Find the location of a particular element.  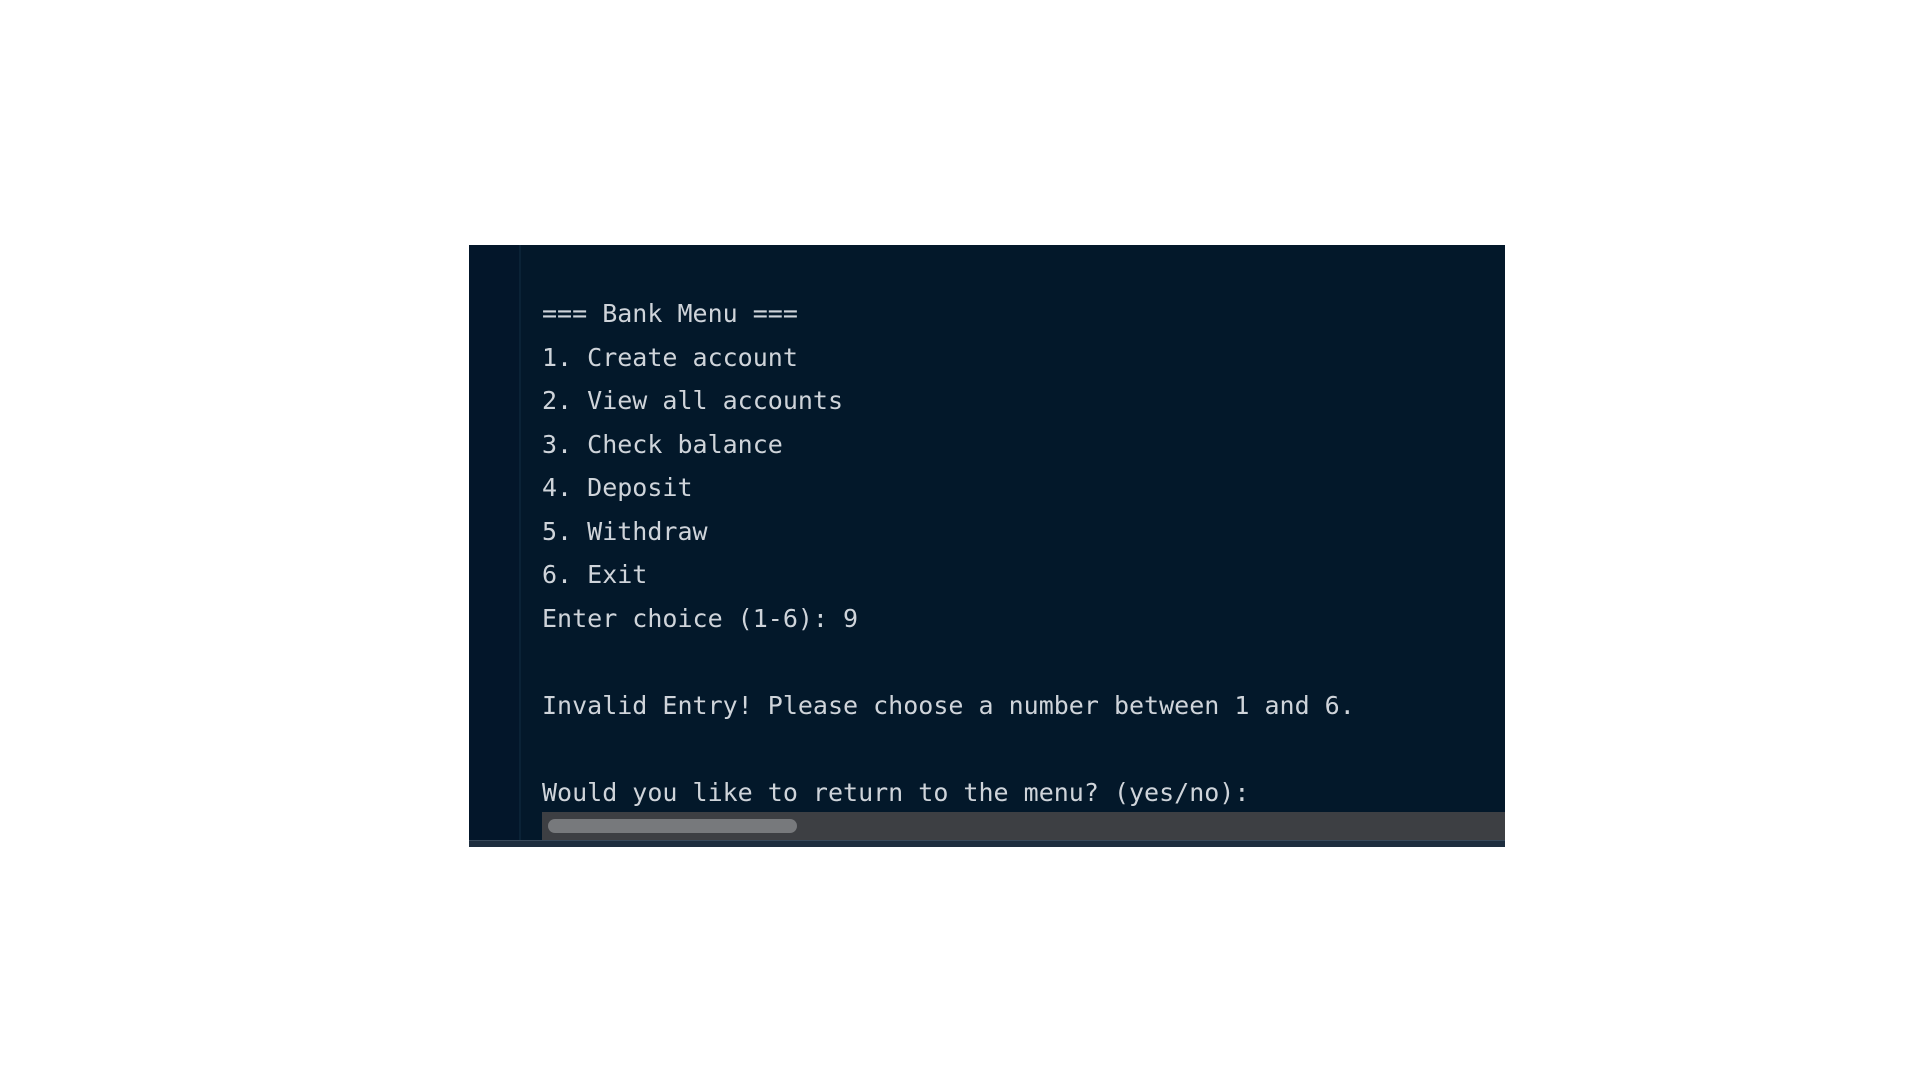

menu-option-check-balance: 3. Check balance is located at coordinates (662, 444).